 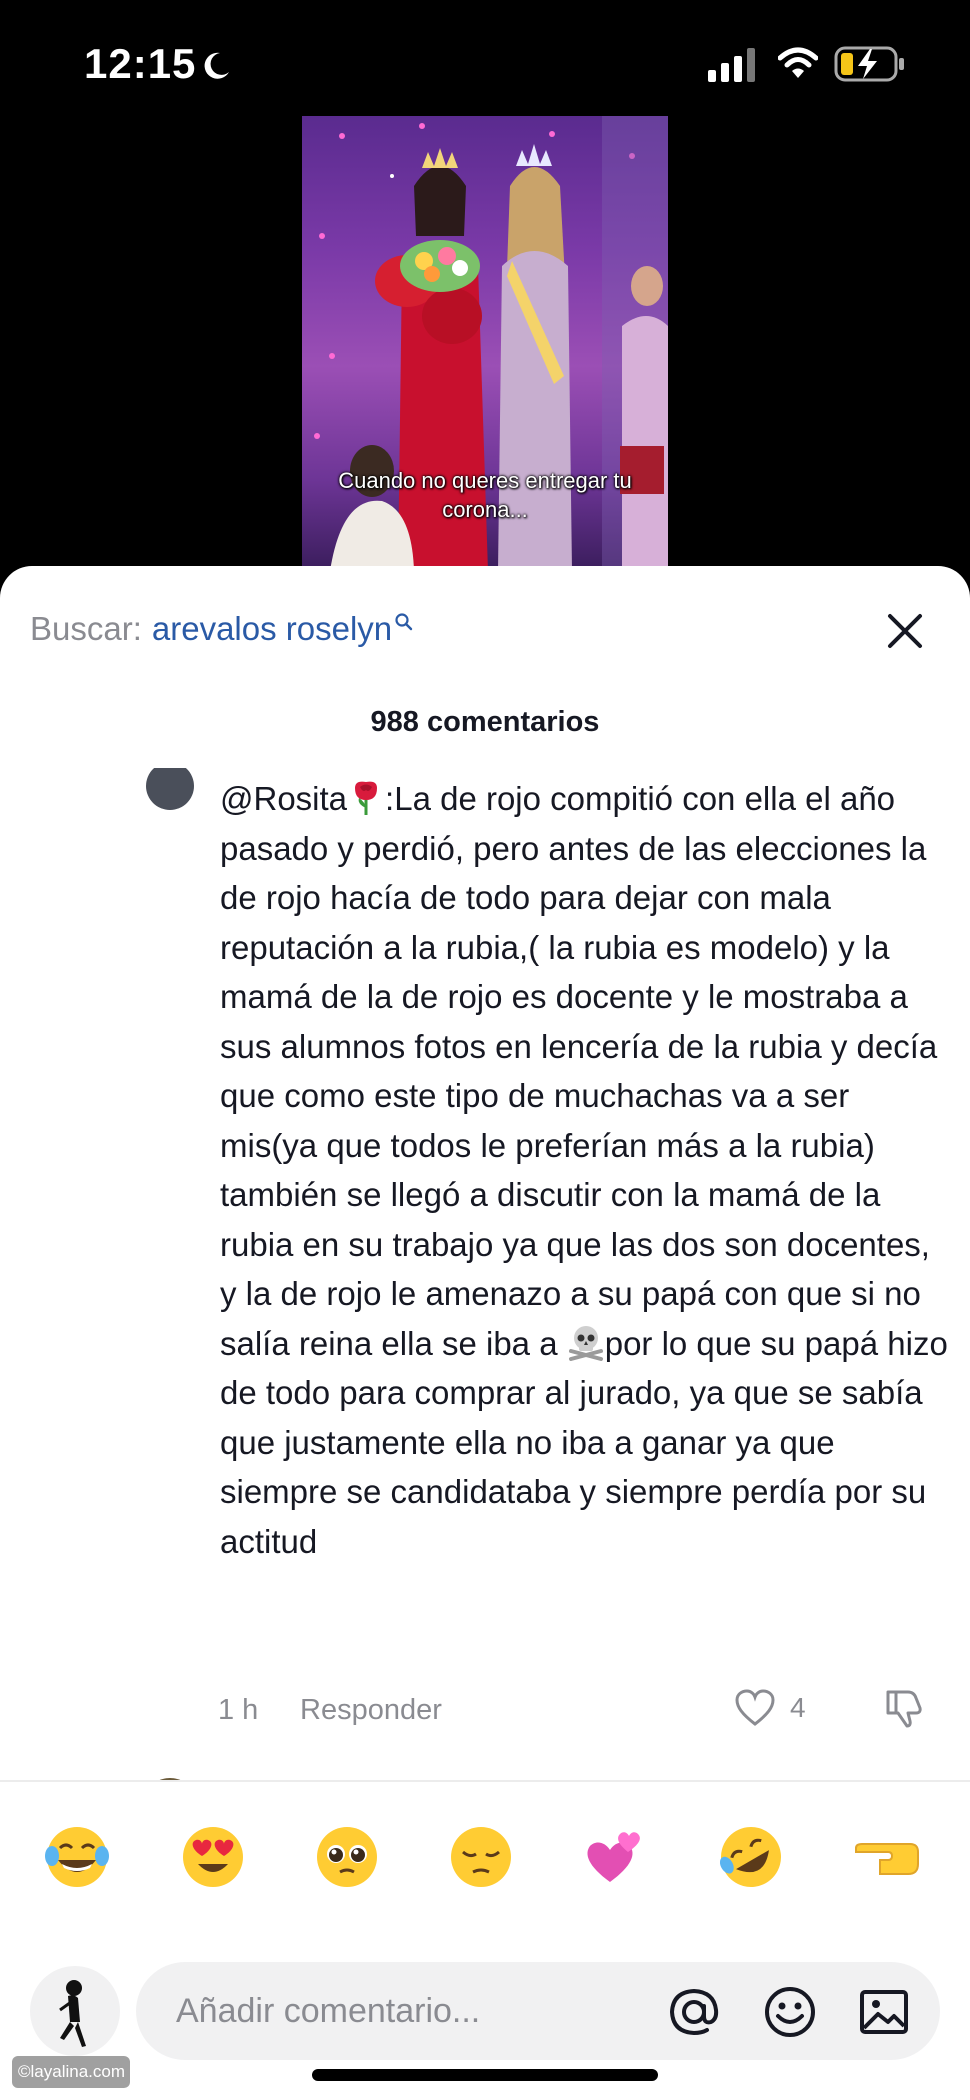 What do you see at coordinates (213, 1857) in the screenshot?
I see `heart-eyes-icon` at bounding box center [213, 1857].